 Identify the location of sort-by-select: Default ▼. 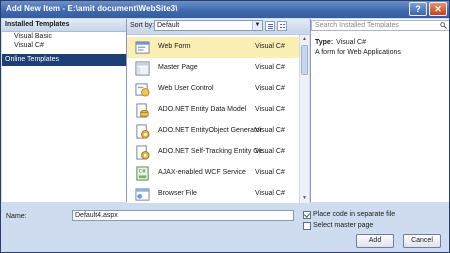
(208, 25).